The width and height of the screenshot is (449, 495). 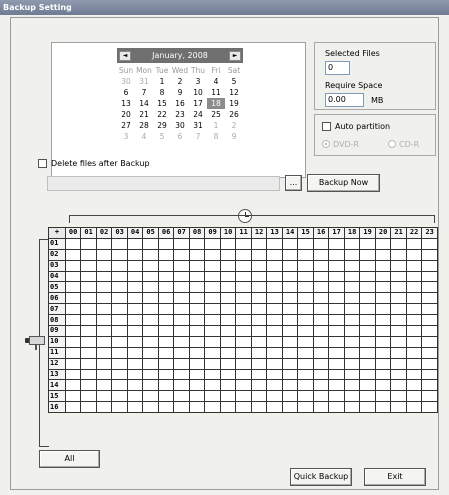 I want to click on cd-r-radio, so click(x=392, y=144).